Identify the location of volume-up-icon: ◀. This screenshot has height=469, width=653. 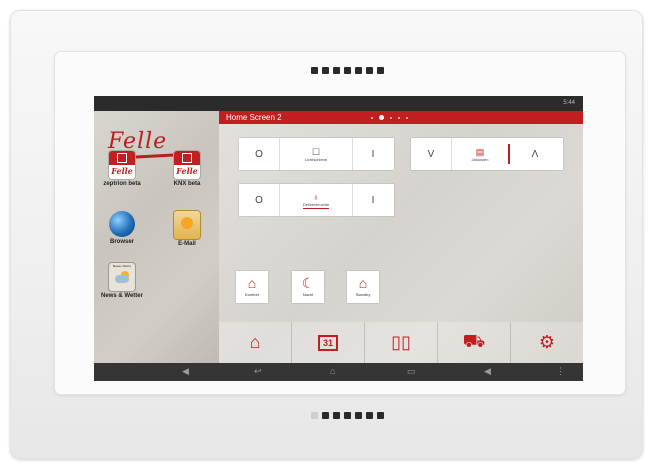
(487, 371).